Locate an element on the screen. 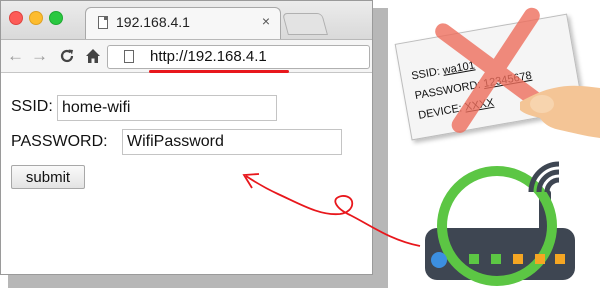 The image size is (600, 293). router-icon is located at coordinates (500, 226).